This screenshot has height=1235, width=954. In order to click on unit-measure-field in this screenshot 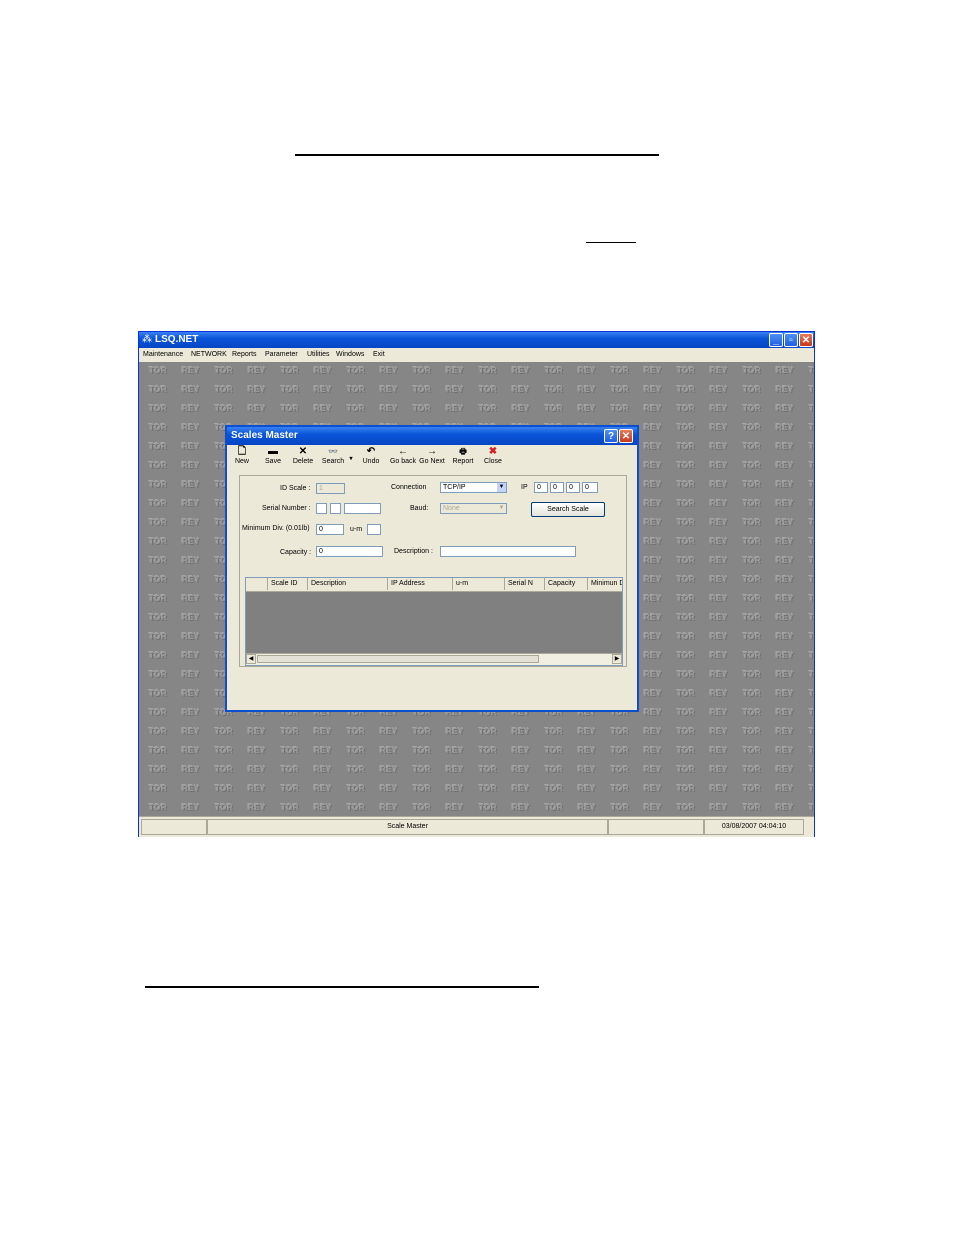, I will do `click(374, 529)`.